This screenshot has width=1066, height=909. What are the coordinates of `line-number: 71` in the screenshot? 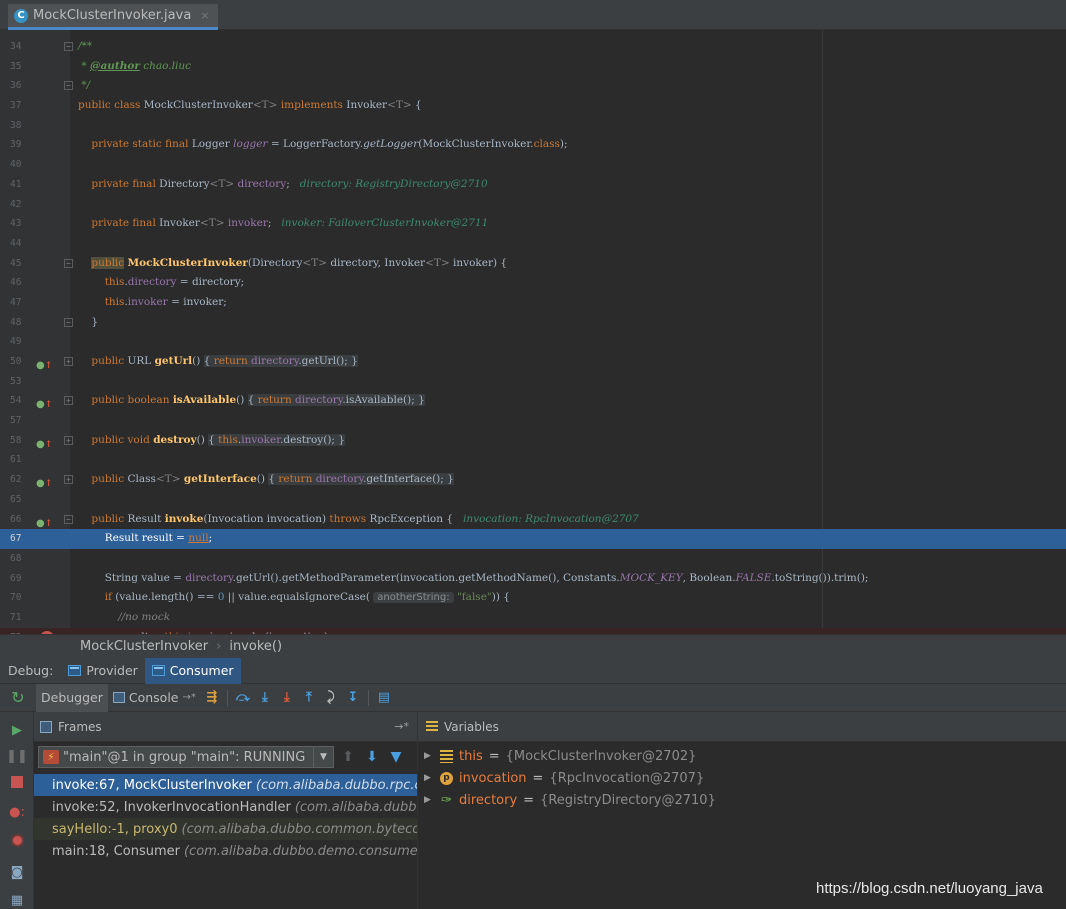 It's located at (23, 618).